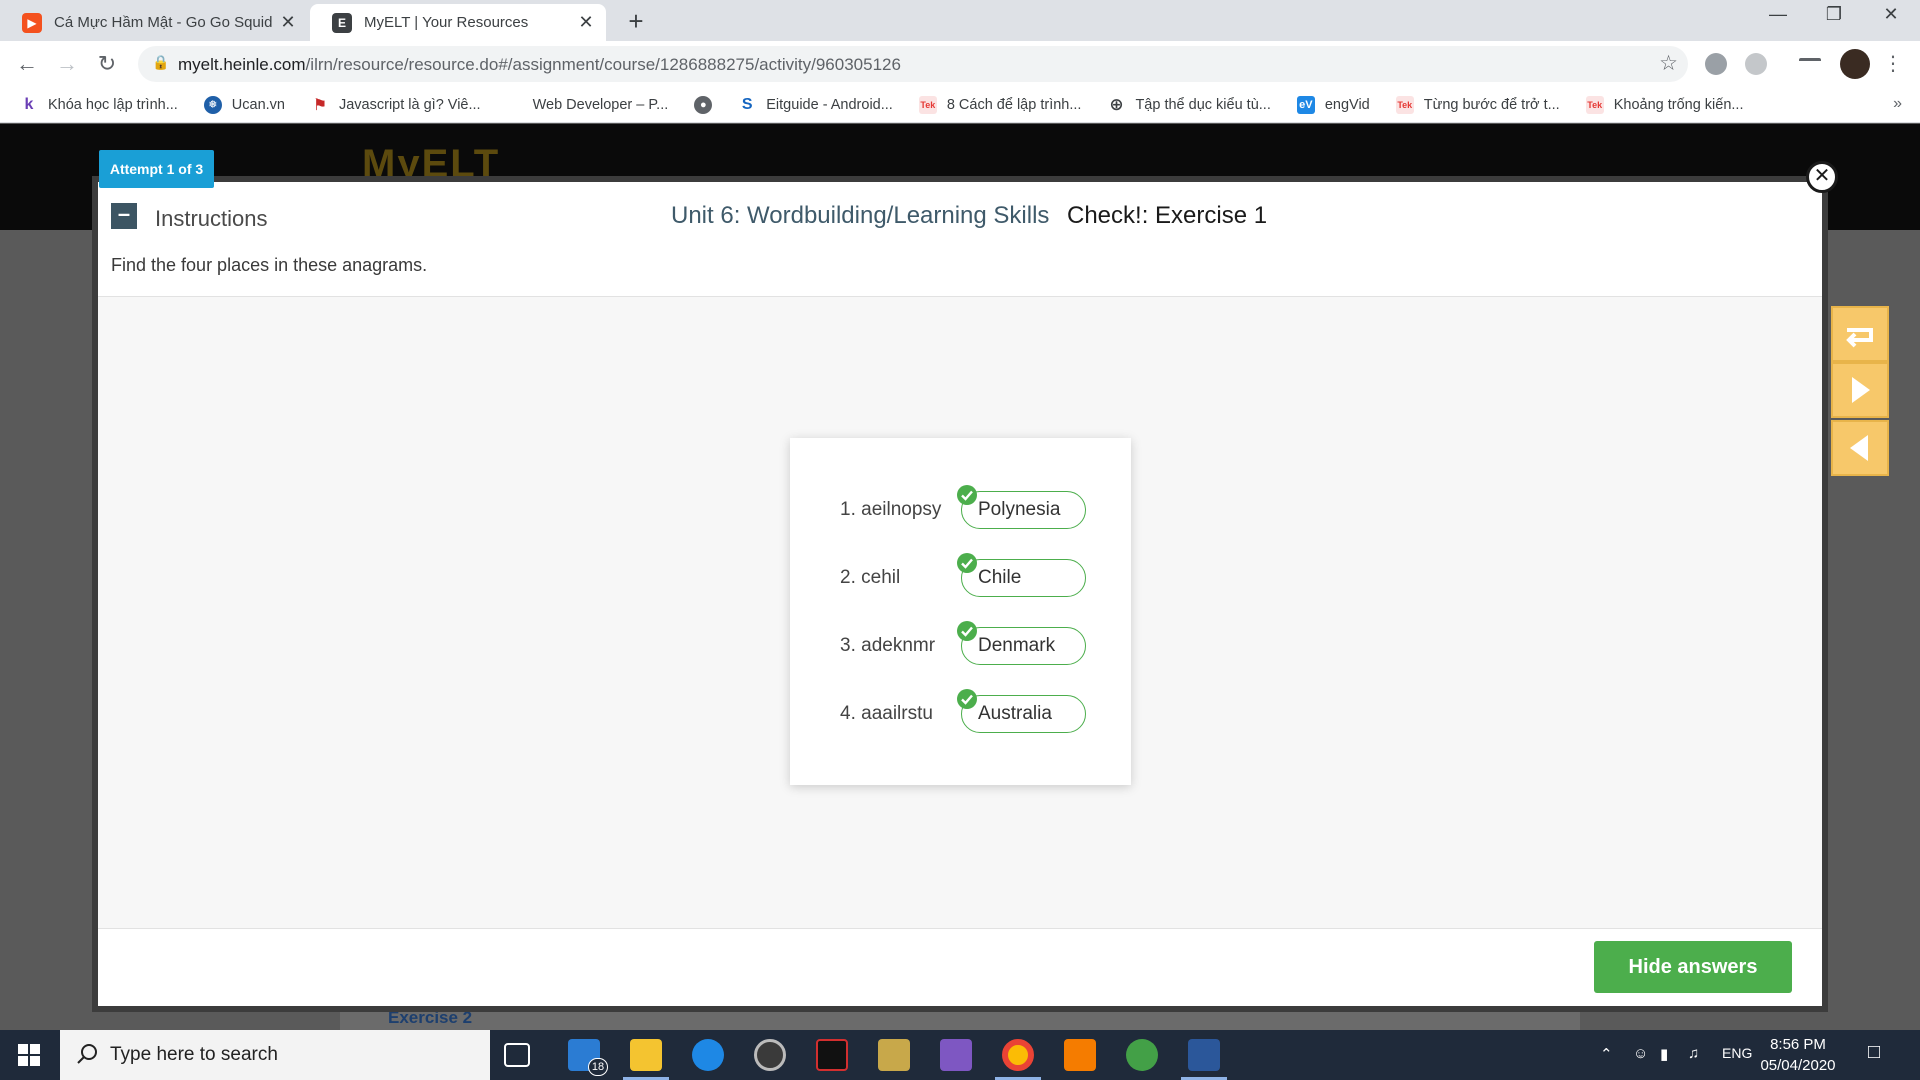 This screenshot has width=1920, height=1080. I want to click on profile-avatar, so click(1855, 64).